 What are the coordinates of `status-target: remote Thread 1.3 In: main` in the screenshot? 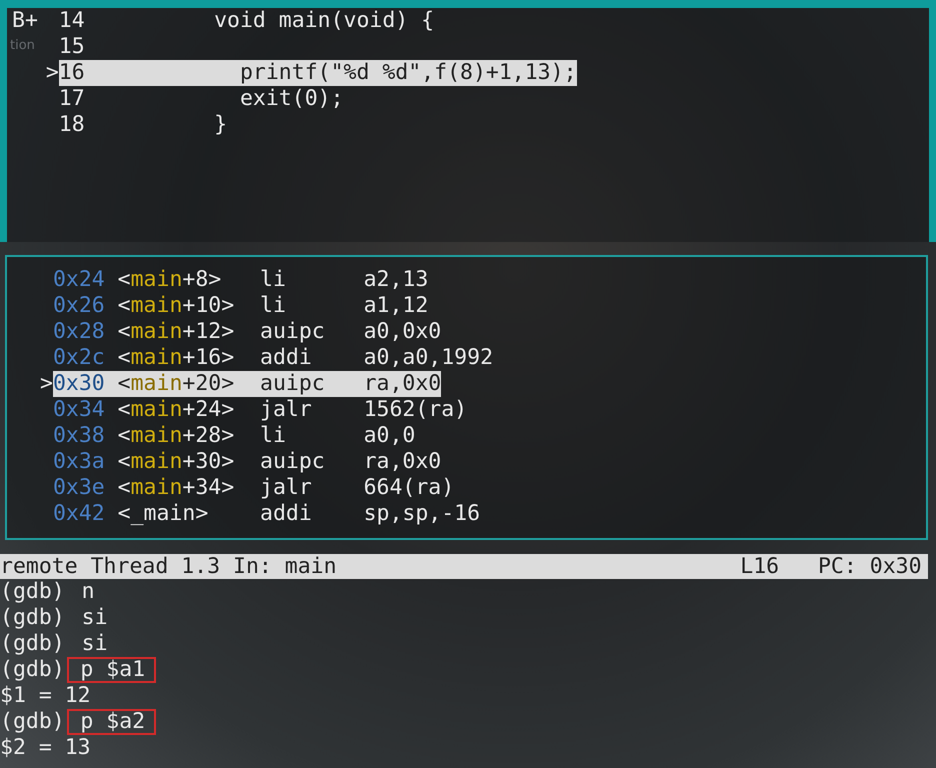 It's located at (168, 567).